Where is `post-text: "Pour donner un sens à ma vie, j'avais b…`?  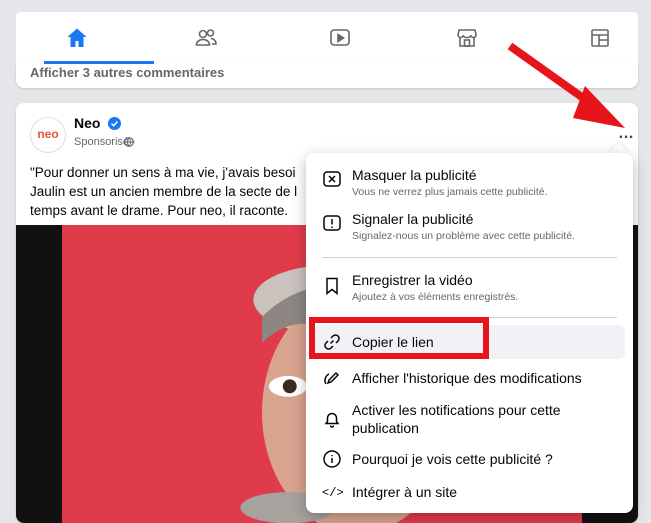
post-text: "Pour donner un sens à ma vie, j'avais b… is located at coordinates (164, 191).